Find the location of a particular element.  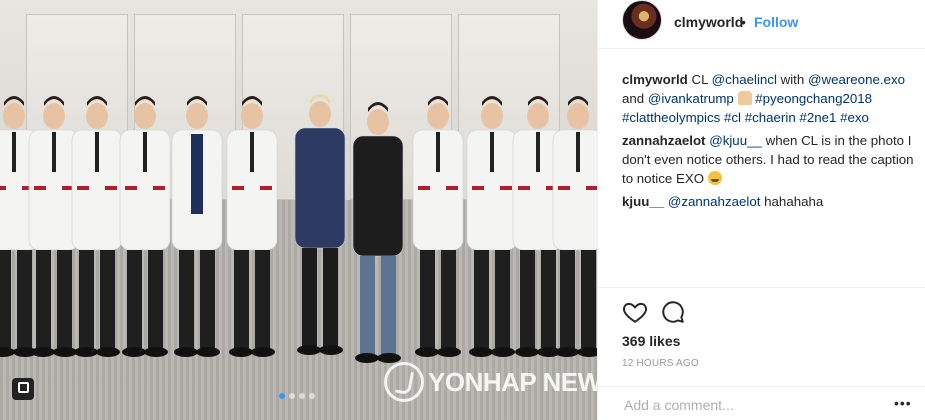

add-comment-input is located at coordinates (744, 405).